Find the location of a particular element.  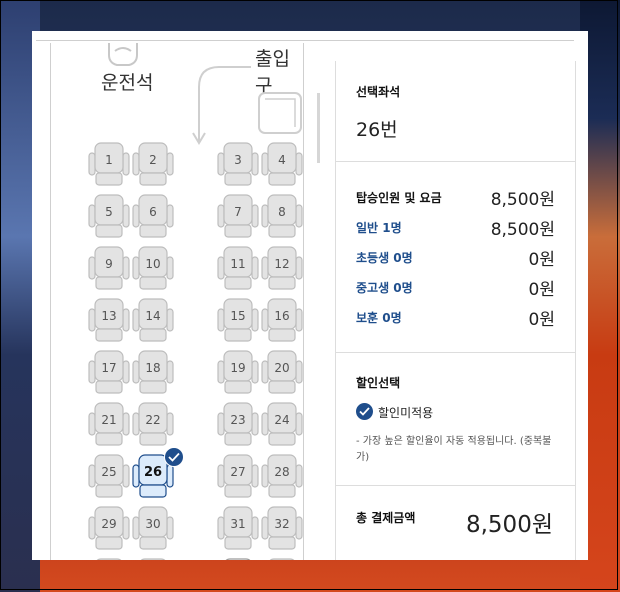

seat-number: 13 is located at coordinates (109, 316).